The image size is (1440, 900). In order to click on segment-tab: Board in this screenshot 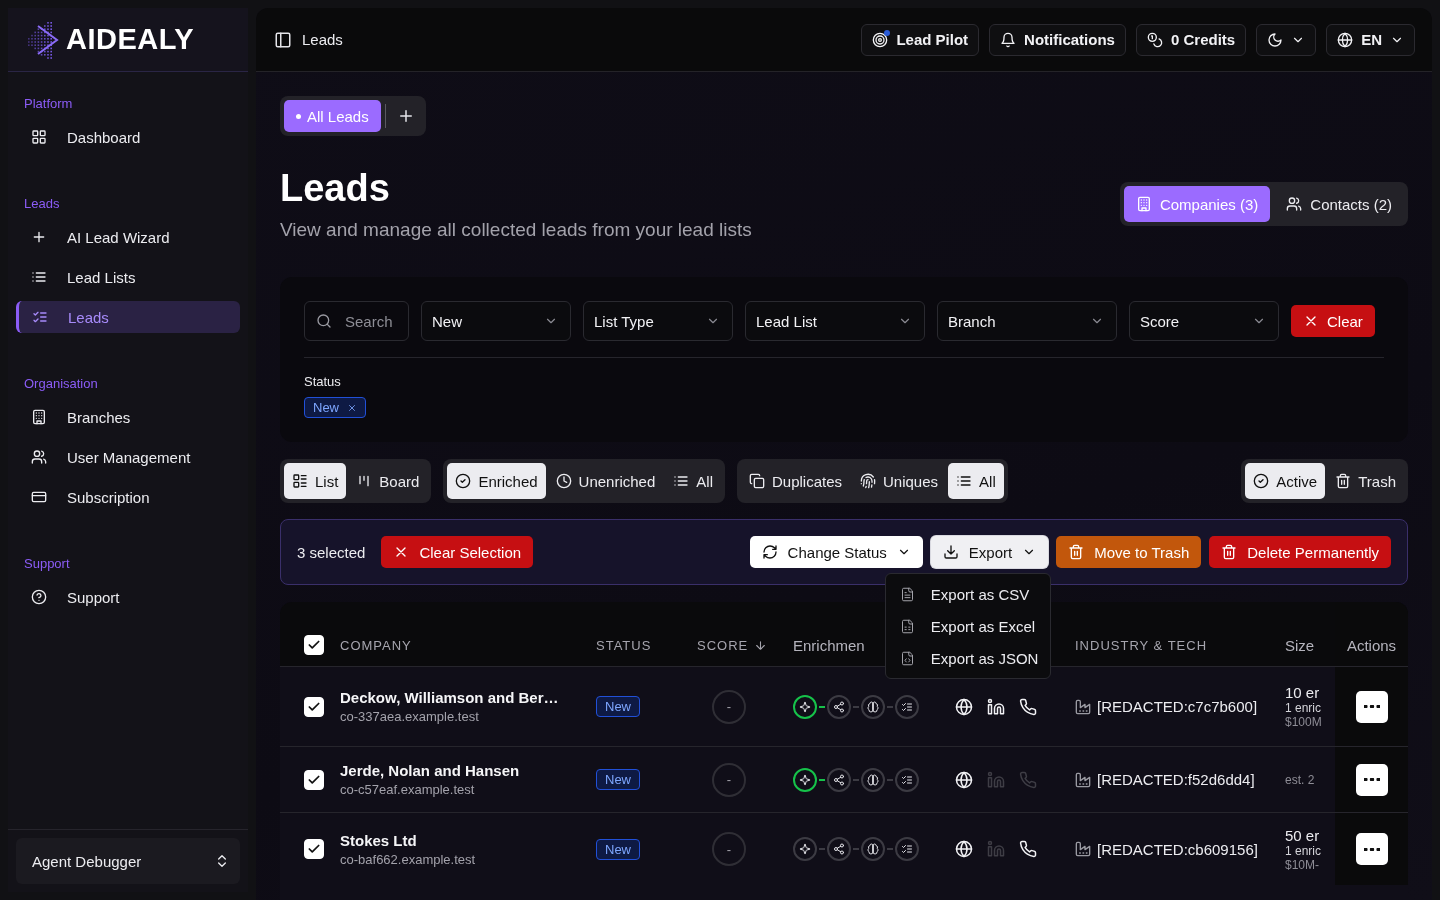, I will do `click(388, 481)`.